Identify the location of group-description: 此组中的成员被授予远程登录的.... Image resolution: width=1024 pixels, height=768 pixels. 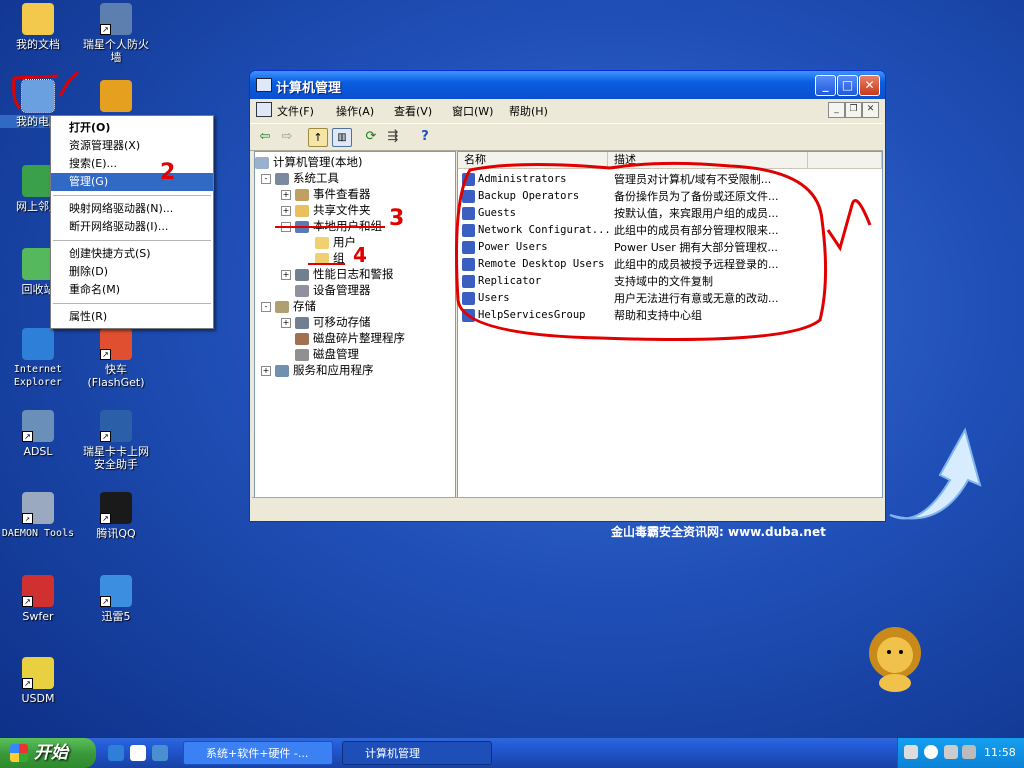
(696, 264).